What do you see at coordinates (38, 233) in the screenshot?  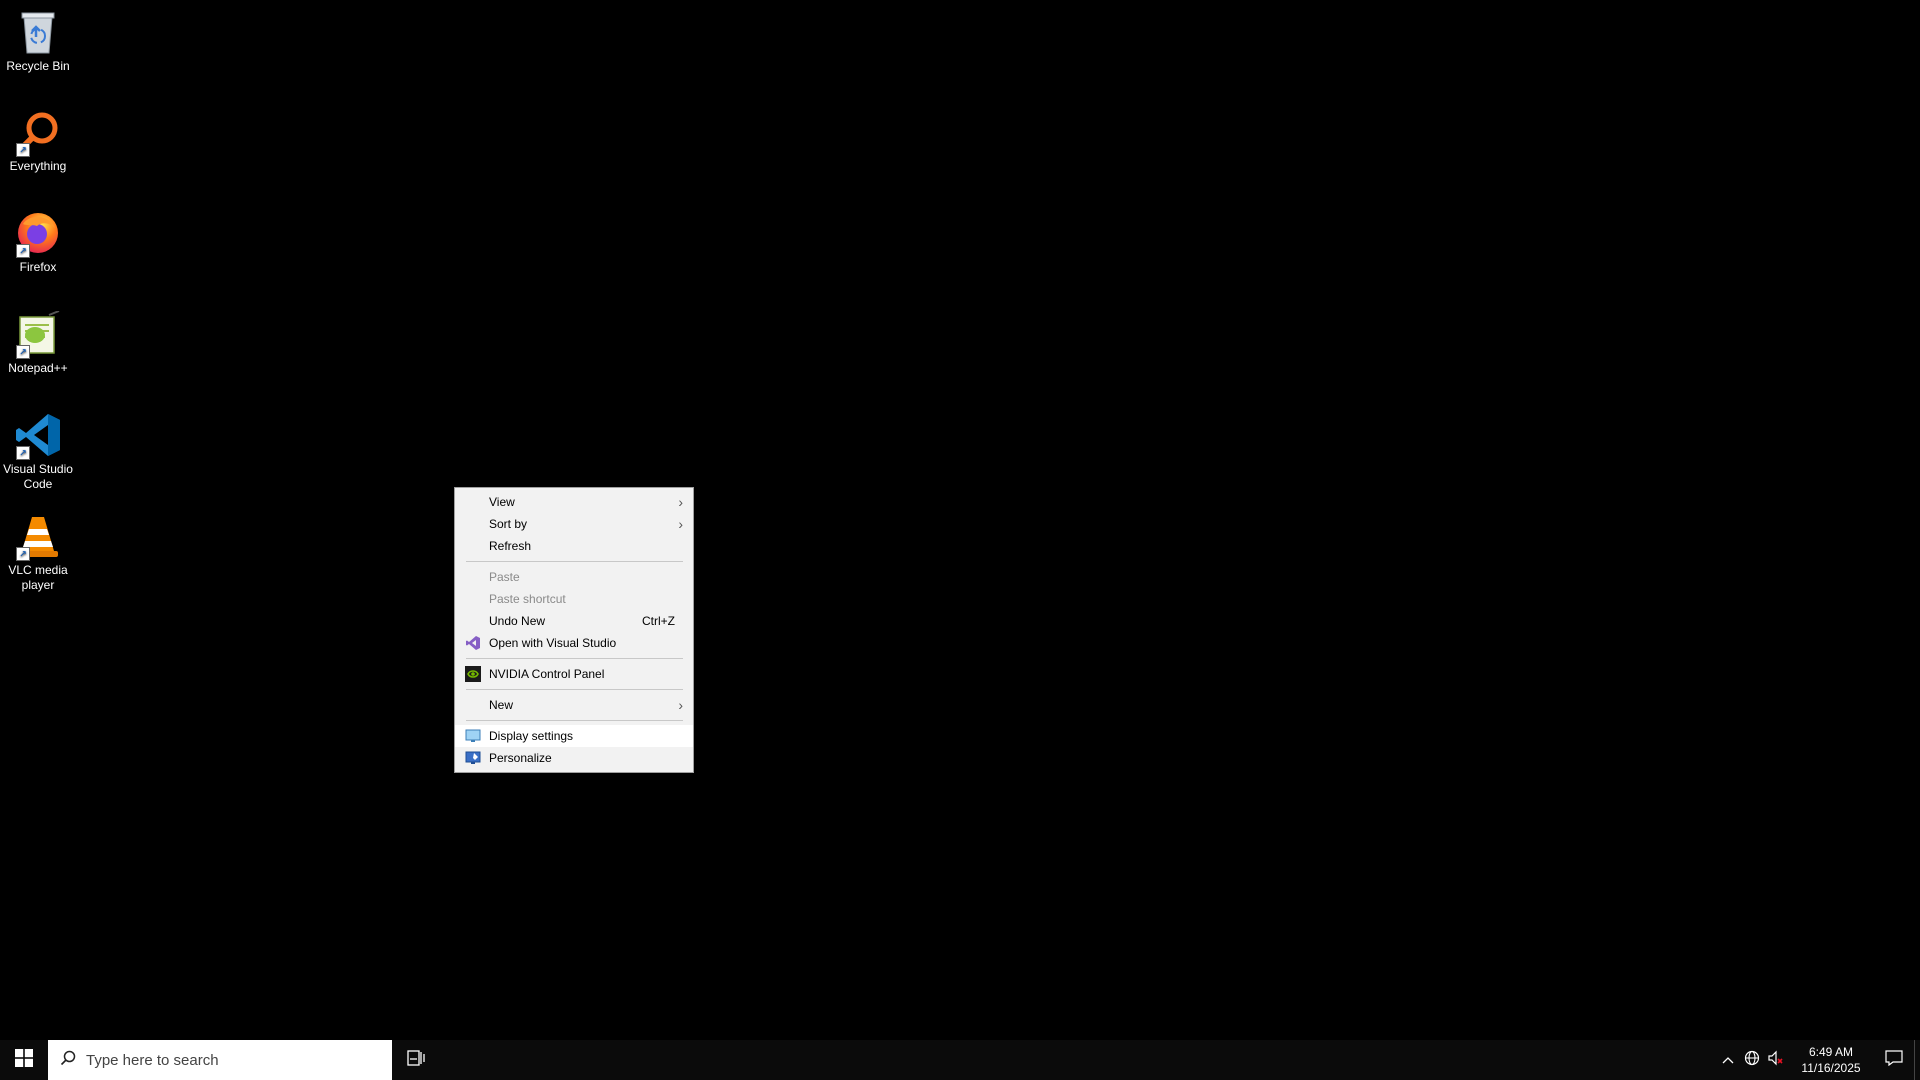 I see `firefox-icon: ↗` at bounding box center [38, 233].